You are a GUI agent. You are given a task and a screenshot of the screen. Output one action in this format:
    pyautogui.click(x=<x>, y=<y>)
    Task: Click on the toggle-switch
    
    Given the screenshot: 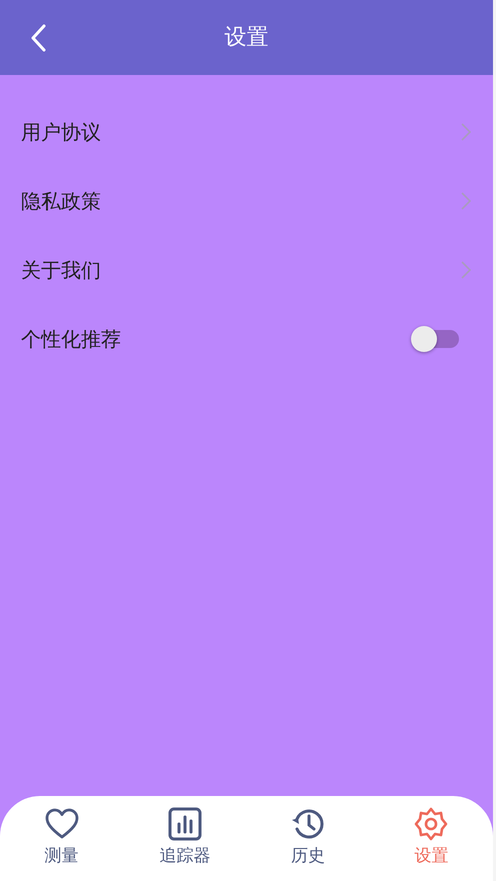 What is the action you would take?
    pyautogui.click(x=435, y=339)
    